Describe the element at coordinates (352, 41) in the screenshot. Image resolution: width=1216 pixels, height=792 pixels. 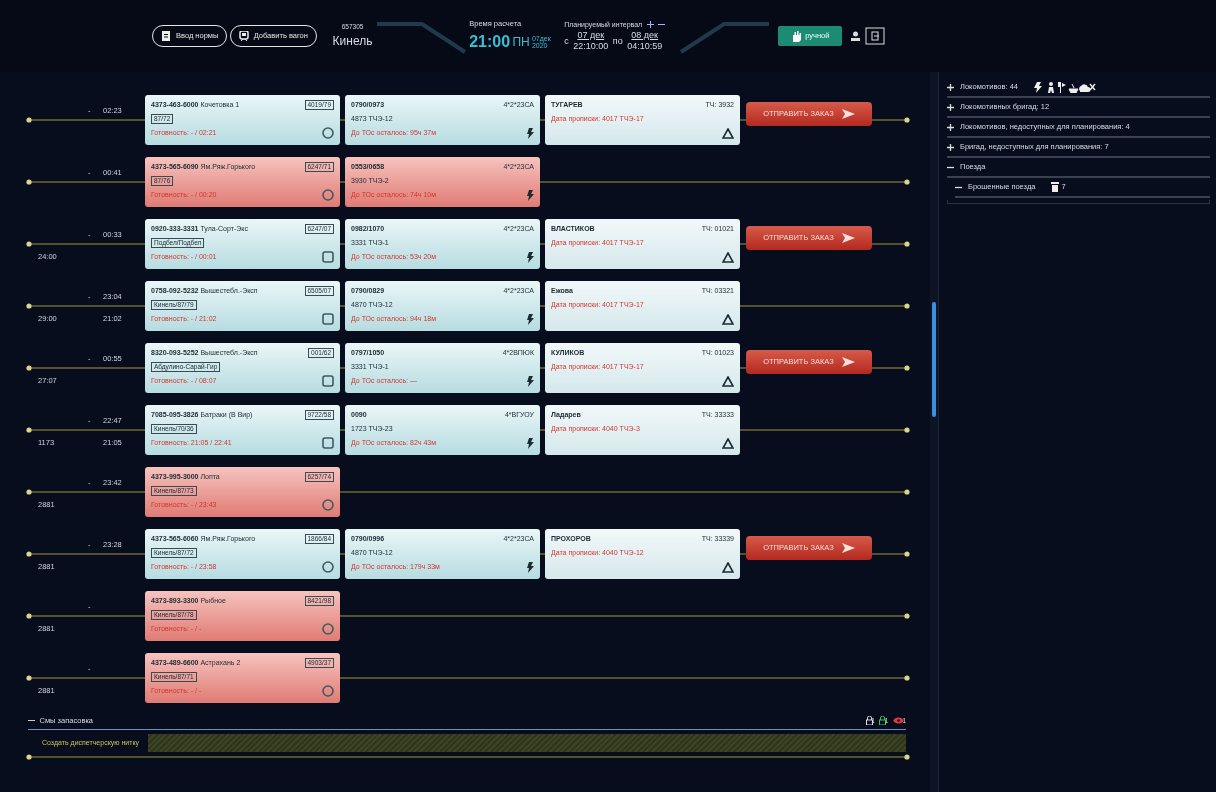
I see `station-name: Кинель` at that location.